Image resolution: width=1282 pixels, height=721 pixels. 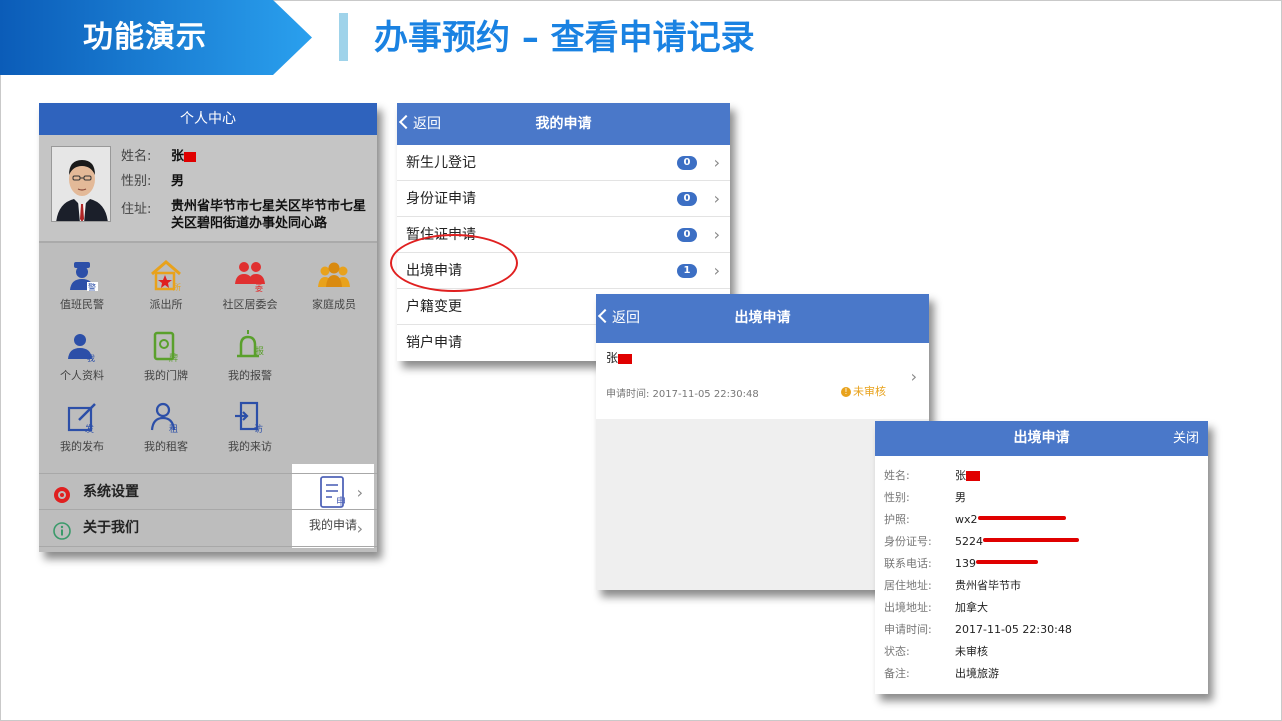 I want to click on detail-navbar: 出境申请 关闭, so click(x=1041, y=438).